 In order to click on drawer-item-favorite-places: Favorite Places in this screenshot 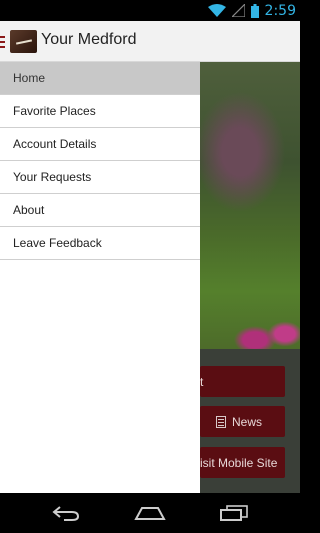, I will do `click(100, 111)`.